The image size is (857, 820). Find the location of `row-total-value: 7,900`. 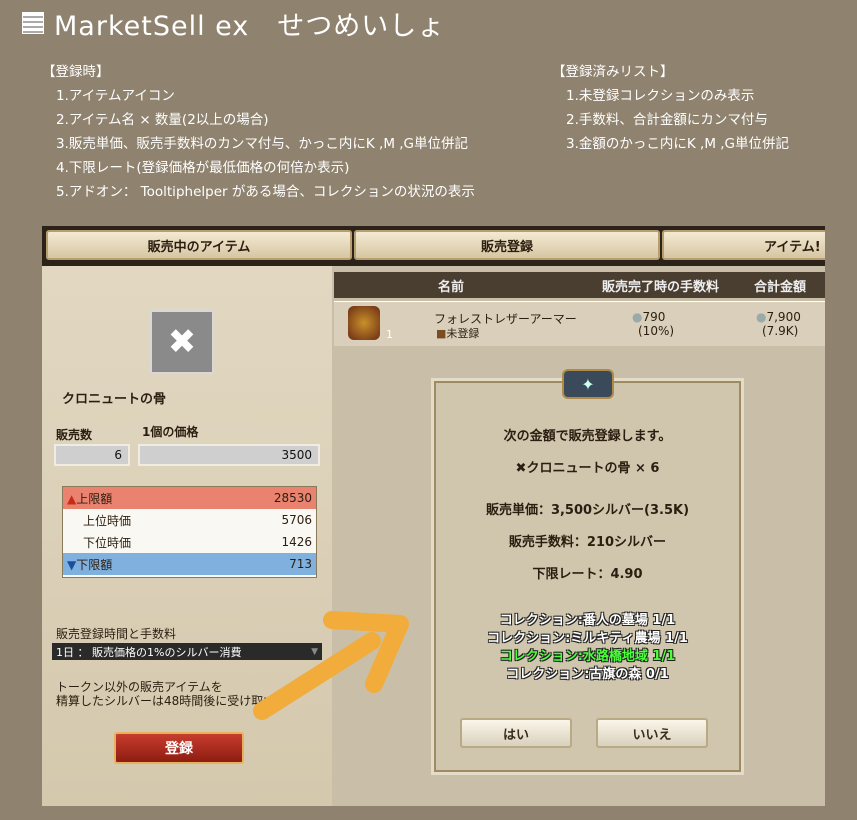

row-total-value: 7,900 is located at coordinates (783, 317).